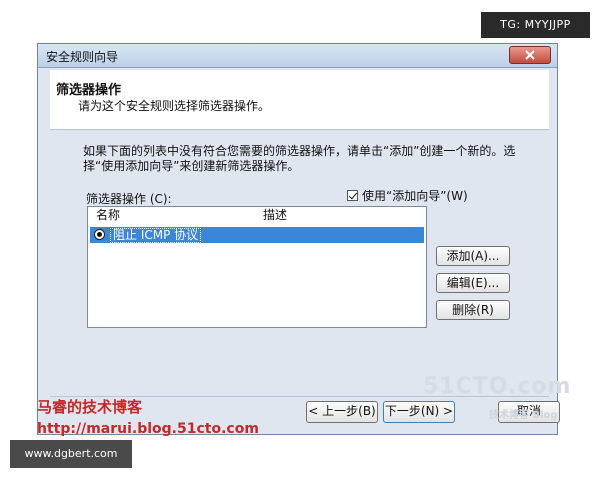 This screenshot has width=600, height=480. I want to click on blog-watermark-title: 马睿的技术博客, so click(90, 407).